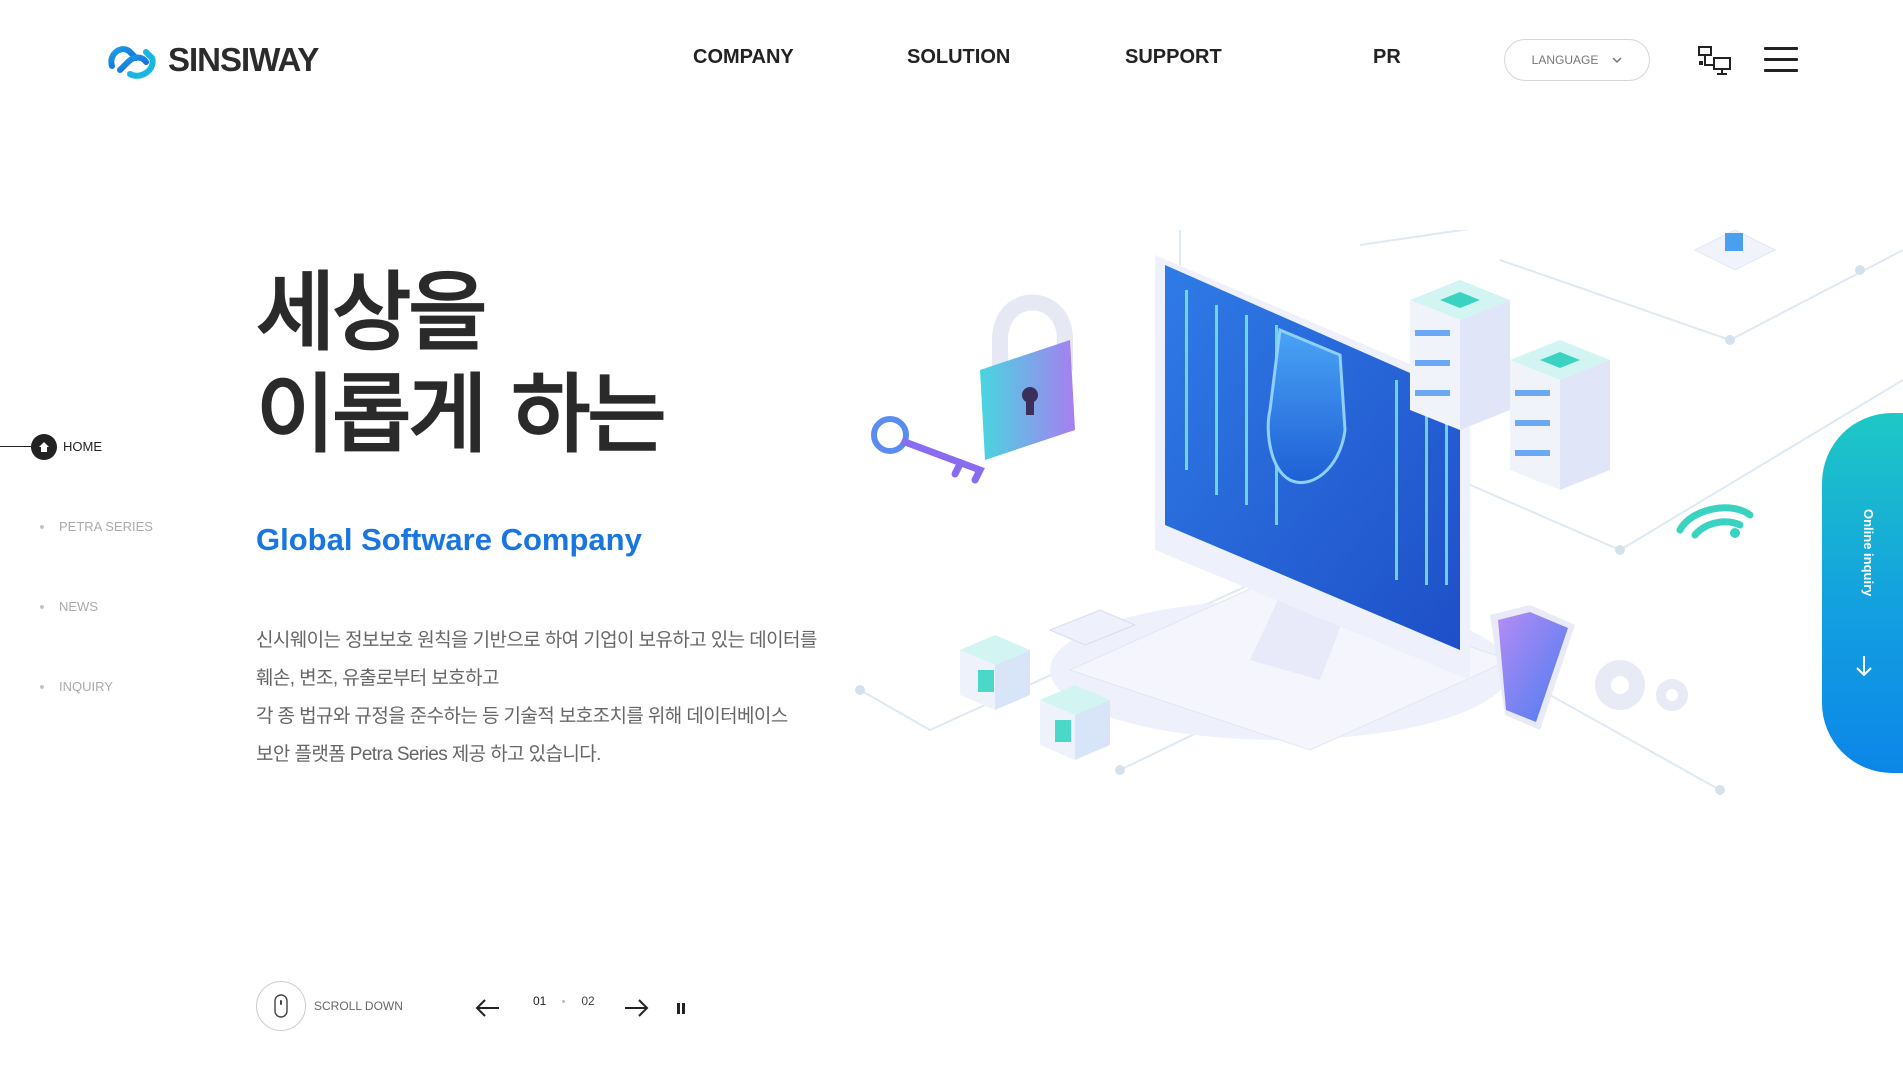 The image size is (1903, 1080). I want to click on side-nav-inquiry: INQUIRY, so click(76, 686).